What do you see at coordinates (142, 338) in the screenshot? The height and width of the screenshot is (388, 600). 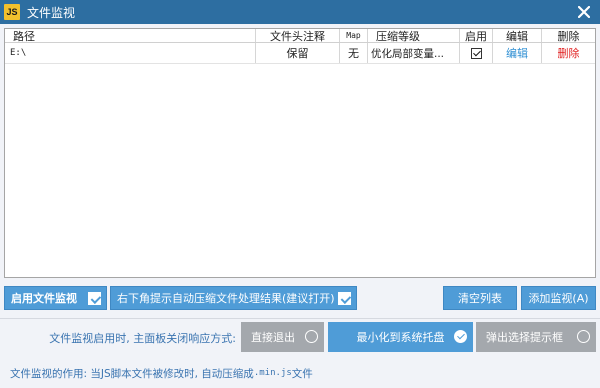 I see `close-behavior-label: 文件监视启用时, 主面板关闭响应方式:` at bounding box center [142, 338].